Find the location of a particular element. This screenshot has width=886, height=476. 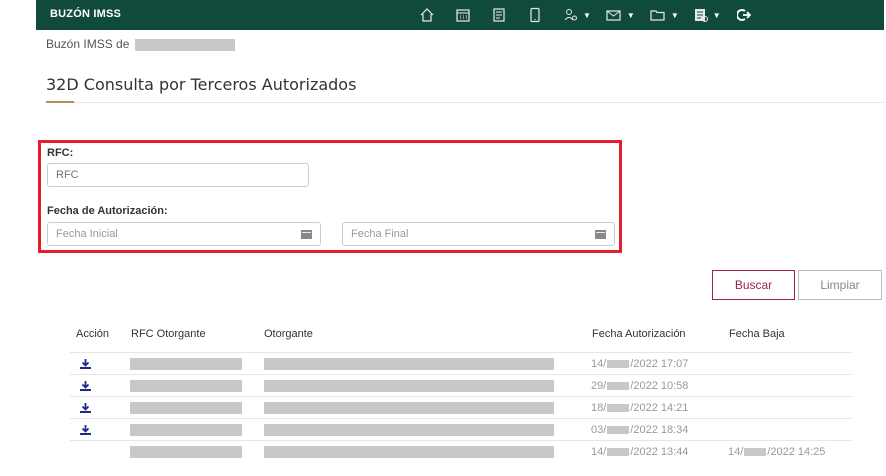

brand-title: BUZÓN IMSS is located at coordinates (85, 14).